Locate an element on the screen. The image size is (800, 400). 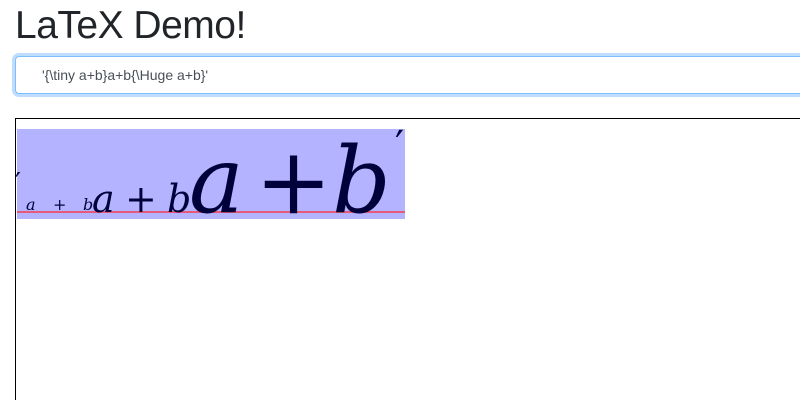
huge-a: a is located at coordinates (216, 180).